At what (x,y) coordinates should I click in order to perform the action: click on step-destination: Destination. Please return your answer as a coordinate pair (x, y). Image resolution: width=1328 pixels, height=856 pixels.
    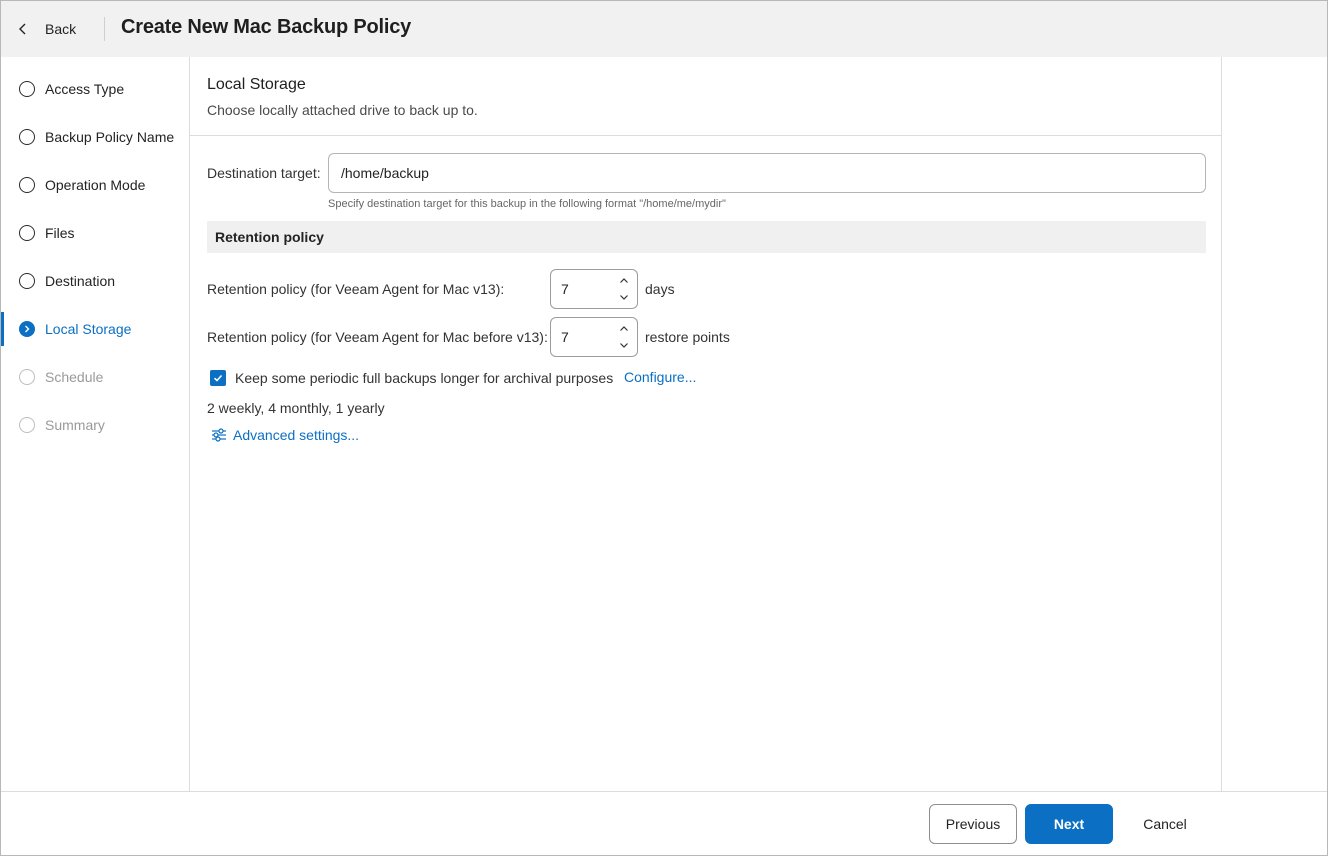
    Looking at the image, I should click on (95, 281).